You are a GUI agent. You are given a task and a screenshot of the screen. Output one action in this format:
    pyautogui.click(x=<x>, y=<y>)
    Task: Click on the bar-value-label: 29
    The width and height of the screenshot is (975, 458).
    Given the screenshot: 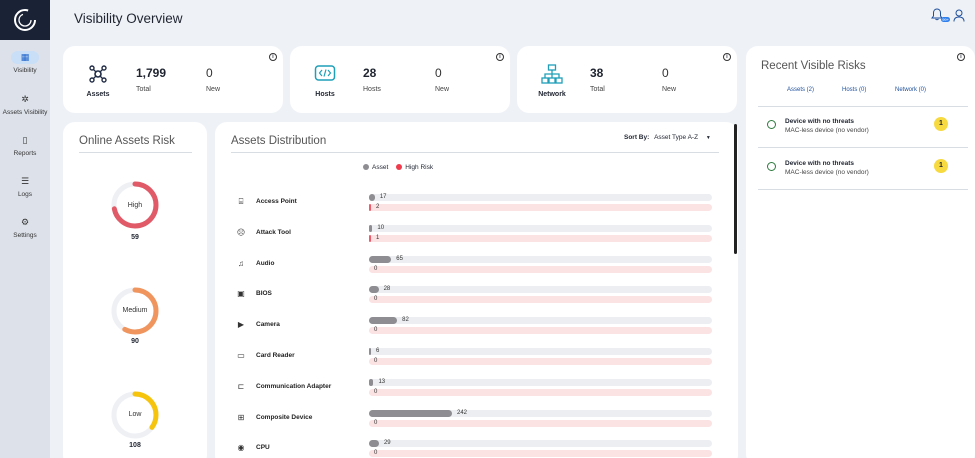 What is the action you would take?
    pyautogui.click(x=387, y=443)
    